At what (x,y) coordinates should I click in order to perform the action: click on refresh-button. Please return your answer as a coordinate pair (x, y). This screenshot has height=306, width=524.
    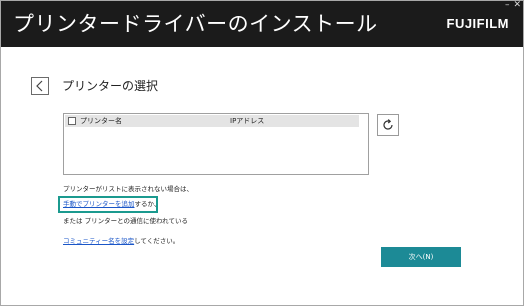
    Looking at the image, I should click on (388, 125).